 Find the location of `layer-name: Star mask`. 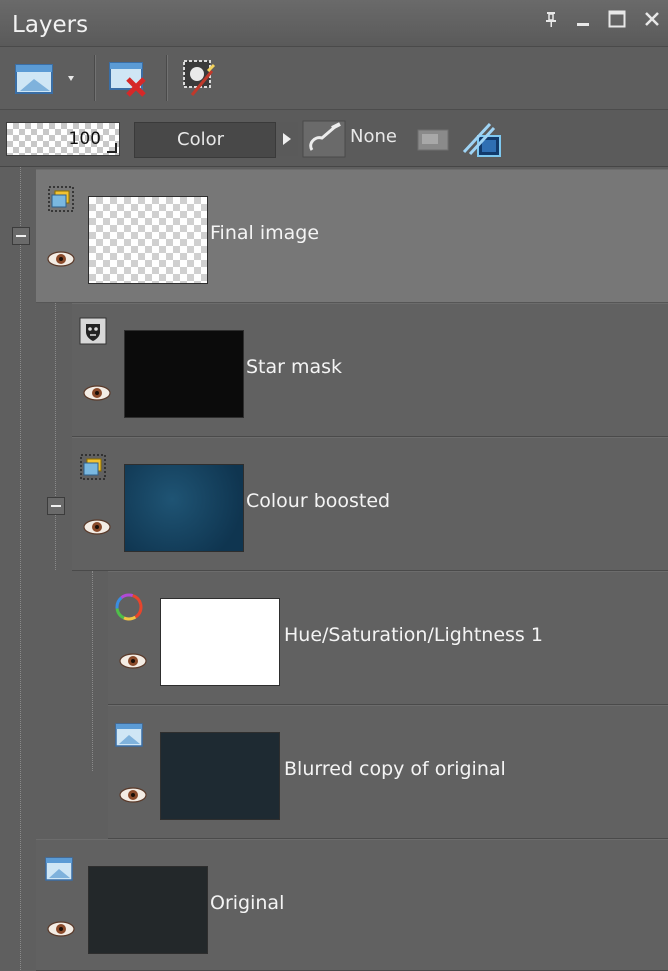

layer-name: Star mask is located at coordinates (294, 367).